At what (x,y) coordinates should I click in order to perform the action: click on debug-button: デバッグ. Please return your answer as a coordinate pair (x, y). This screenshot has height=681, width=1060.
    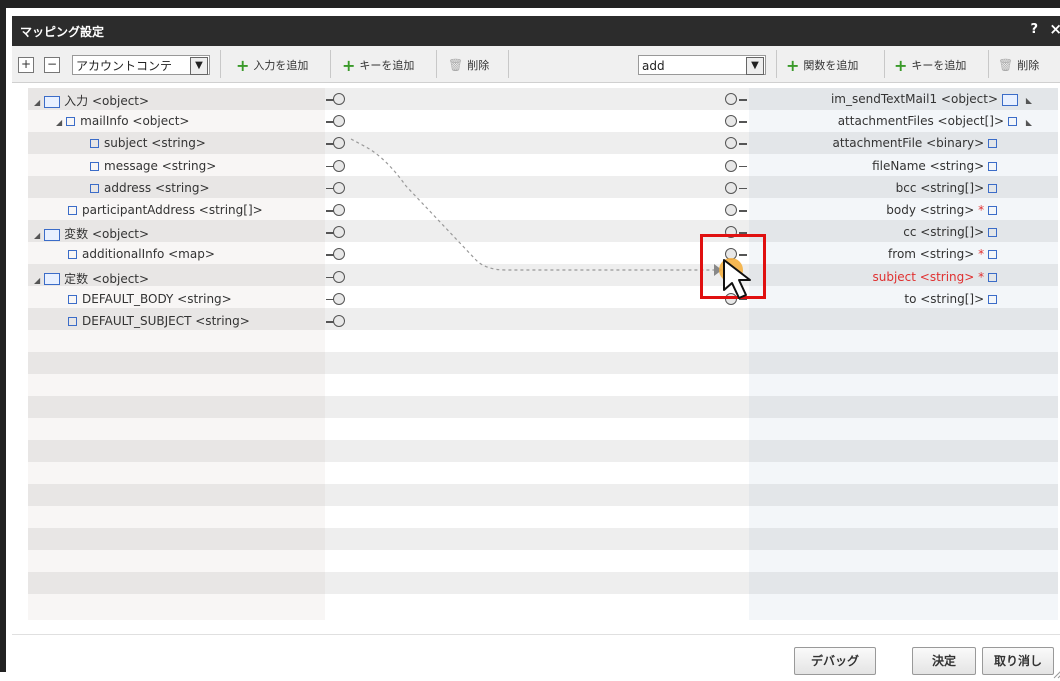
    Looking at the image, I should click on (835, 661).